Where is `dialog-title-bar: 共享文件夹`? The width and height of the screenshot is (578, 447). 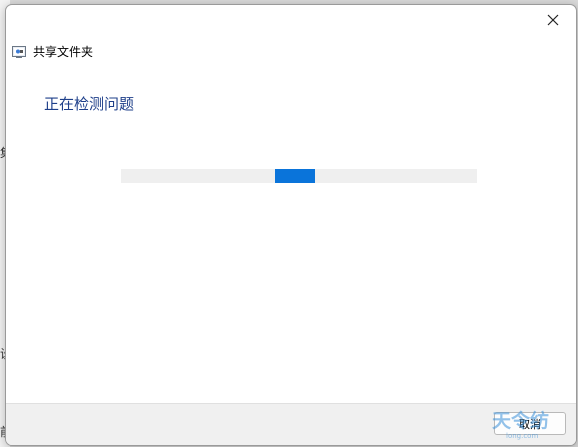
dialog-title-bar: 共享文件夹 is located at coordinates (52, 51).